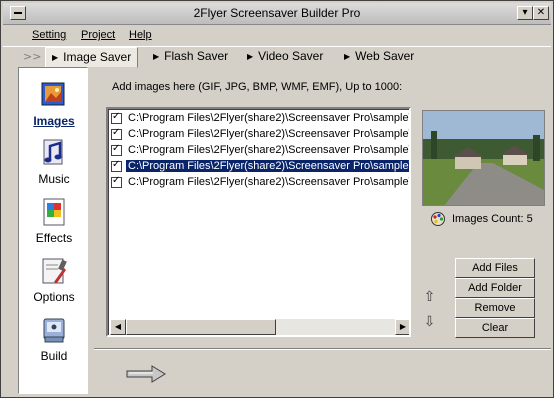 Image resolution: width=554 pixels, height=398 pixels. I want to click on scroll-left-icon: ◀, so click(118, 327).